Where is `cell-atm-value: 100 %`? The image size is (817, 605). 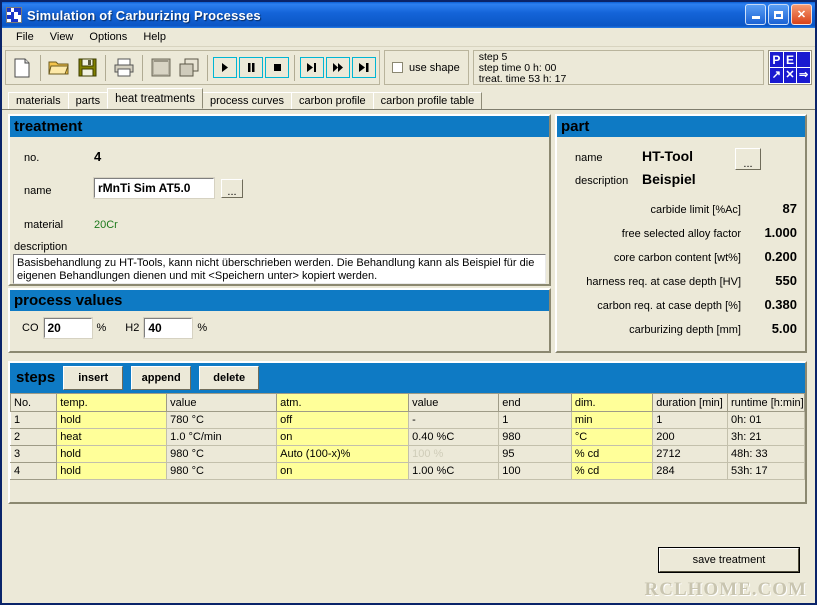
cell-atm-value: 100 % is located at coordinates (454, 454).